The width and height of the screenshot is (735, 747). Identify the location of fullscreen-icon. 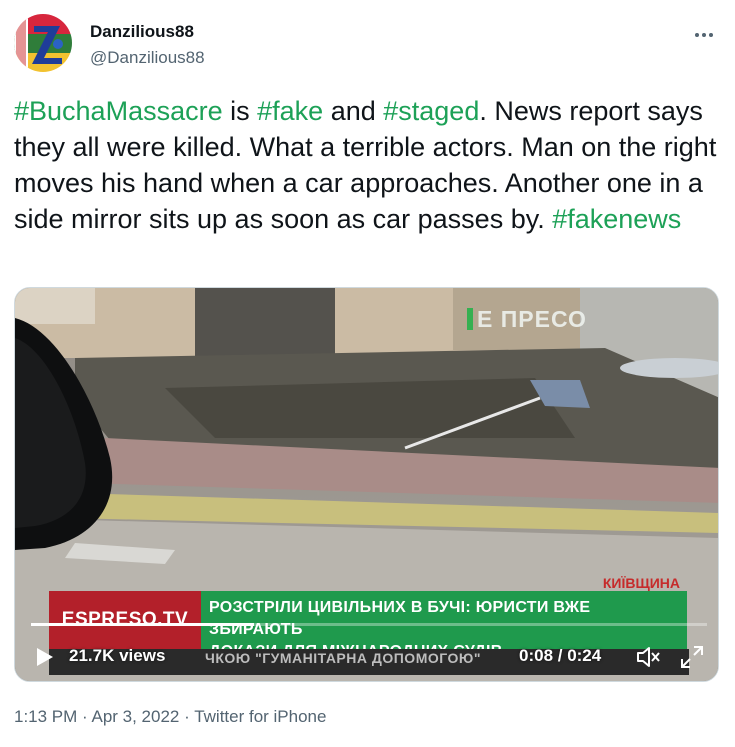
(692, 657).